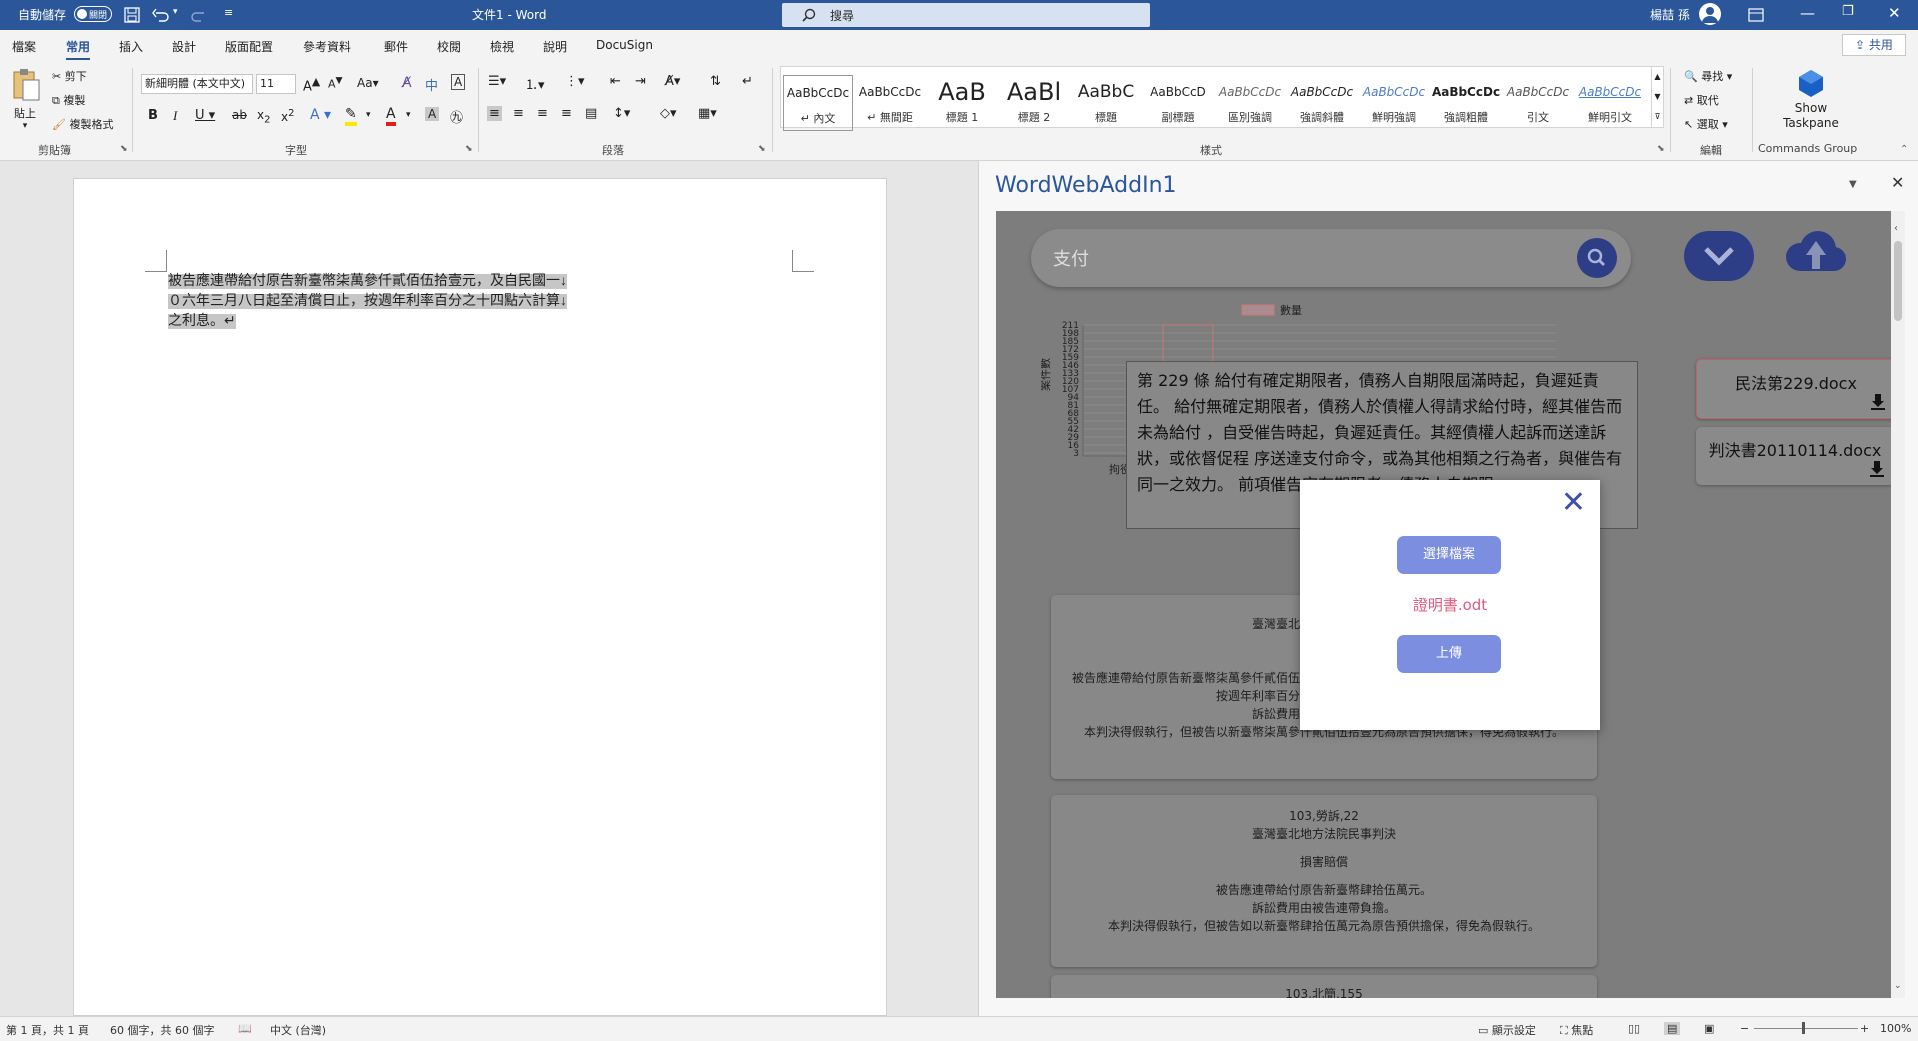  Describe the element at coordinates (1573, 503) in the screenshot. I see `close-modal-icon: ✕` at that location.